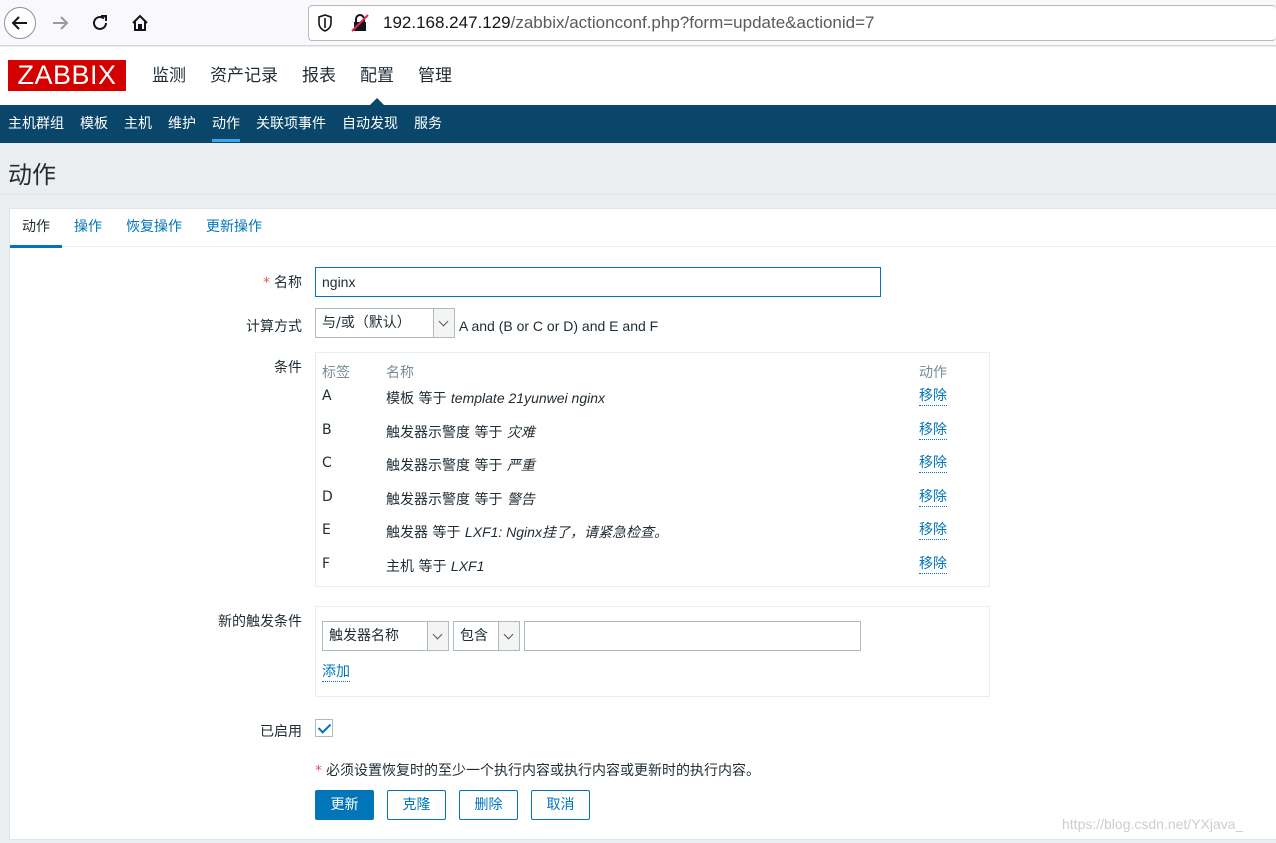  What do you see at coordinates (274, 327) in the screenshot?
I see `calc-label: 计算方式` at bounding box center [274, 327].